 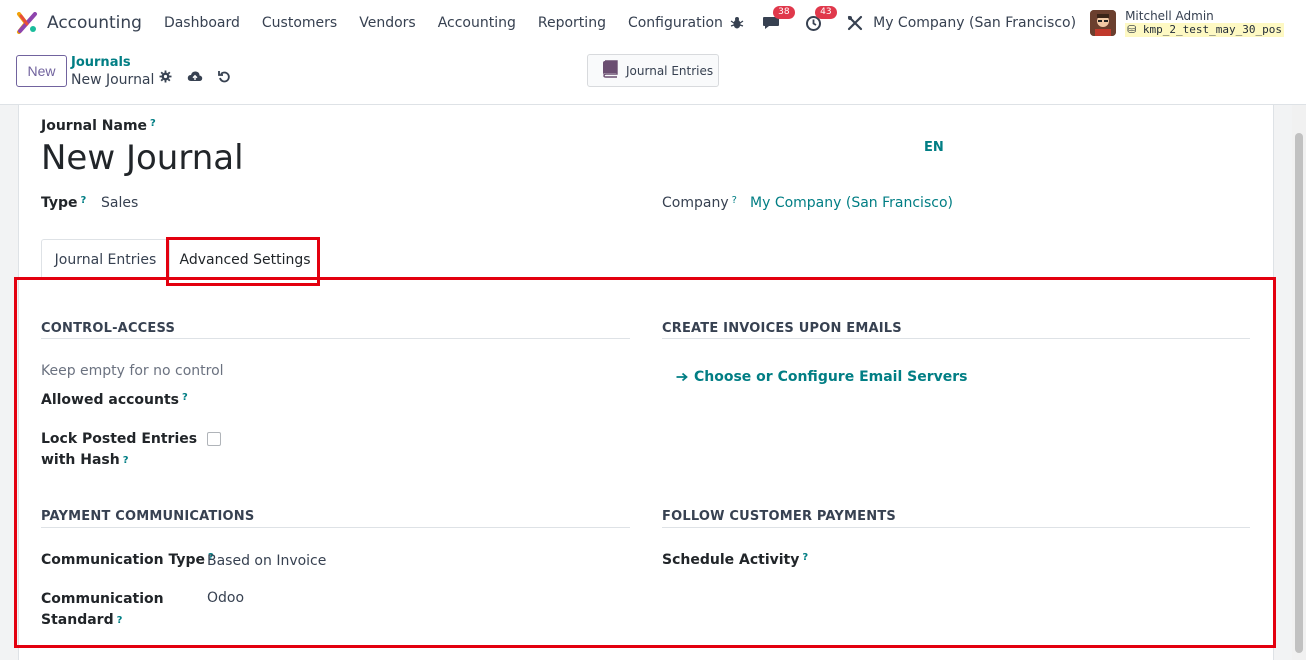 What do you see at coordinates (148, 516) in the screenshot?
I see `payment-comm-title: PAYMENT COMMUNICATIONS` at bounding box center [148, 516].